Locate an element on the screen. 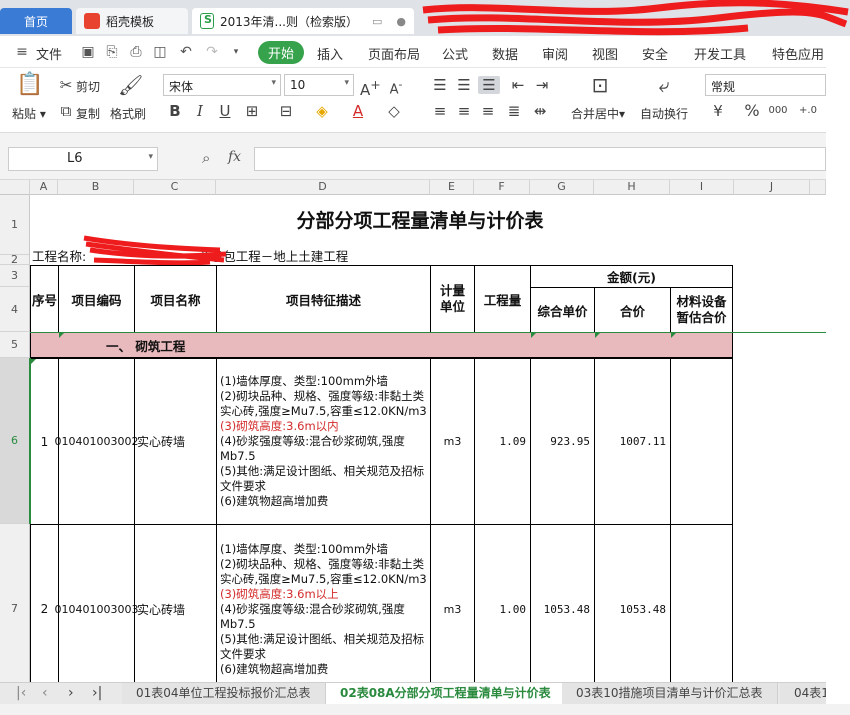 This screenshot has height=715, width=850. increase-decimal-icon: +.0 is located at coordinates (808, 111).